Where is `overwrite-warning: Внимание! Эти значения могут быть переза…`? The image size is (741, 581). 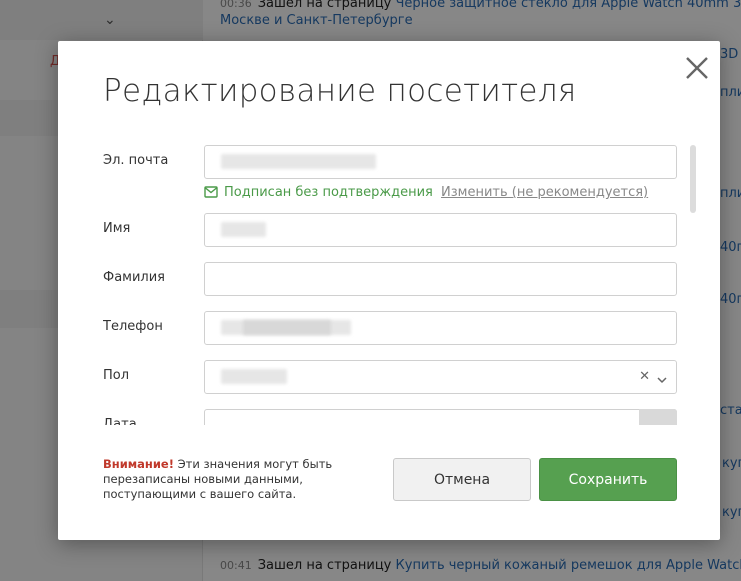 overwrite-warning: Внимание! Эти значения могут быть переза… is located at coordinates (228, 479).